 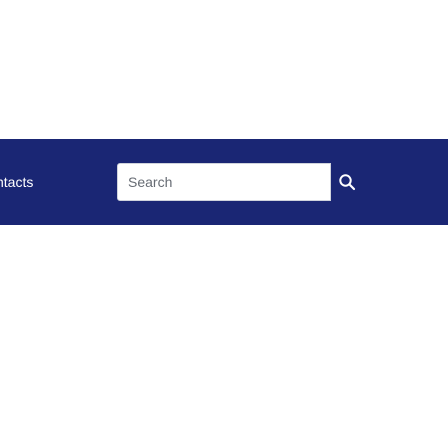 I want to click on search-icon, so click(x=347, y=182).